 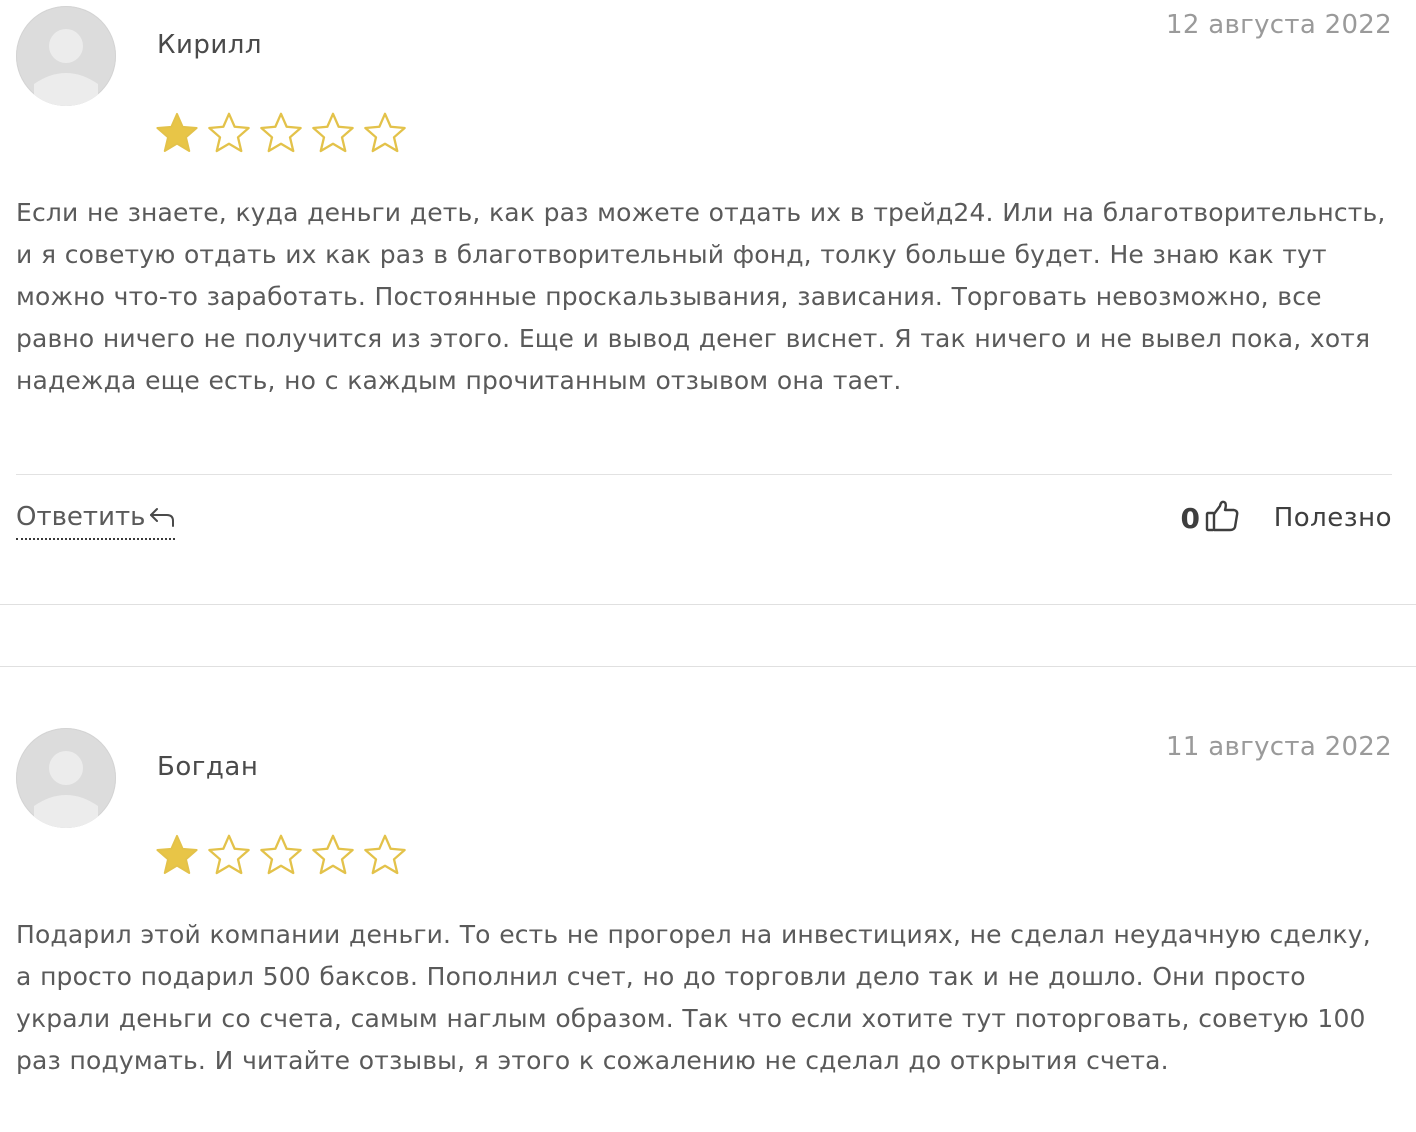 I want to click on review-author: Богдан, so click(x=208, y=767).